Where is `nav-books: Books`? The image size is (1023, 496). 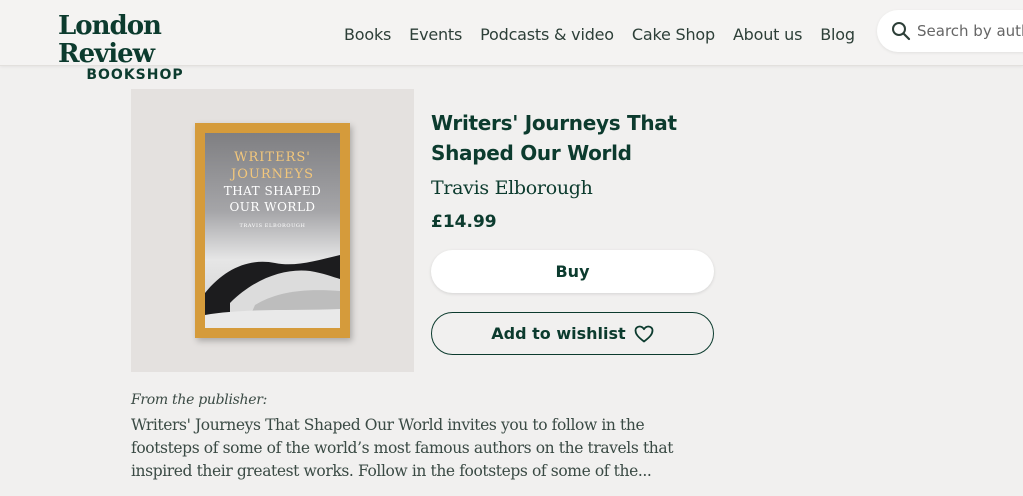 nav-books: Books is located at coordinates (367, 35).